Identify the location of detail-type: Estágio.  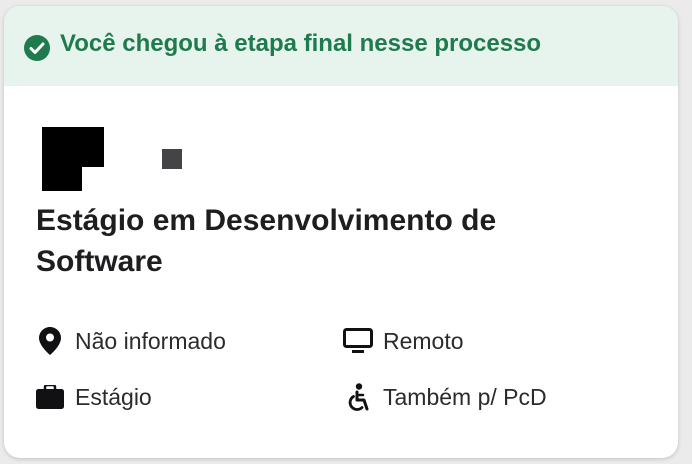
(93, 397).